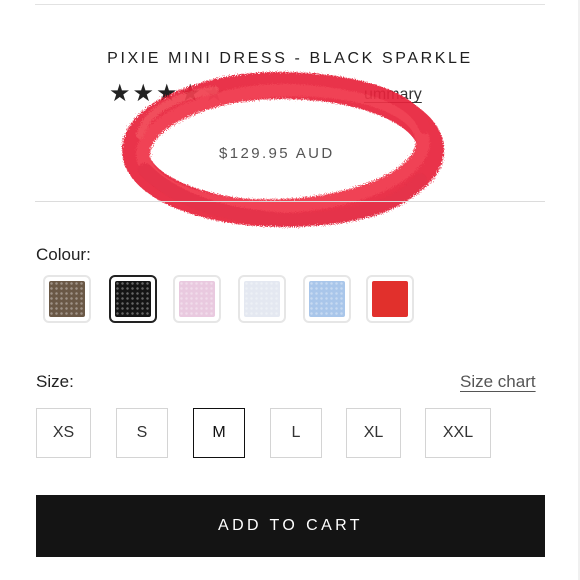 The width and height of the screenshot is (580, 580). I want to click on product-title: PIXIE MINI DRESS - BLACK SPARKLE, so click(290, 58).